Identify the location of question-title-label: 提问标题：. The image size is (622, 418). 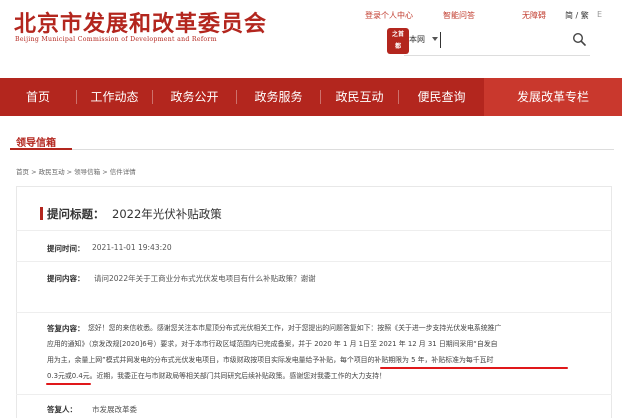
(76, 214).